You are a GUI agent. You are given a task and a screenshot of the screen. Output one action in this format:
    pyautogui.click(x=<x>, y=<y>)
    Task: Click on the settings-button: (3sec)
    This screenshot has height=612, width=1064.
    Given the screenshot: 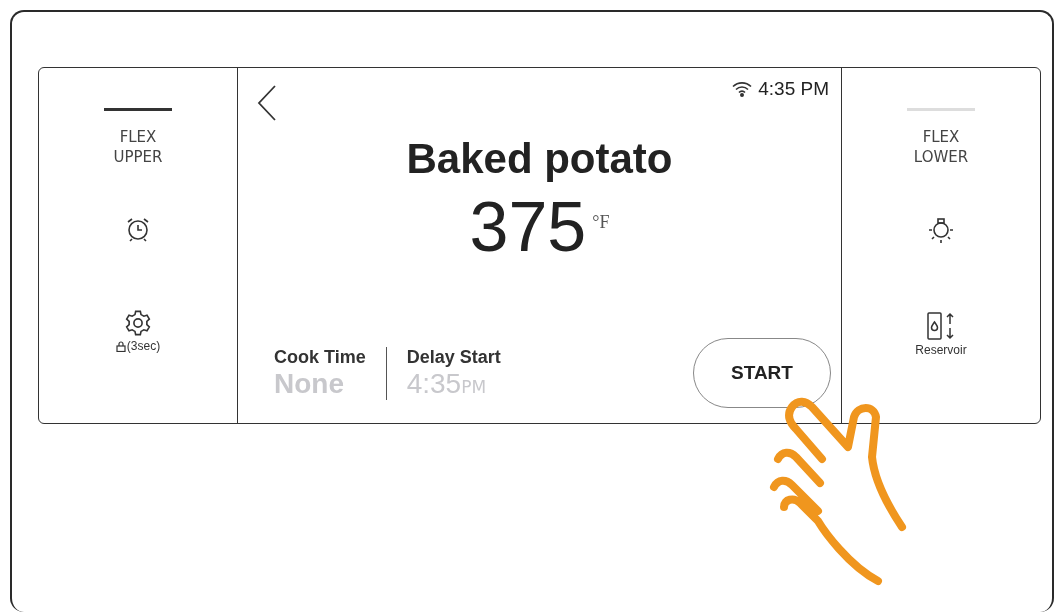 What is the action you would take?
    pyautogui.click(x=138, y=331)
    